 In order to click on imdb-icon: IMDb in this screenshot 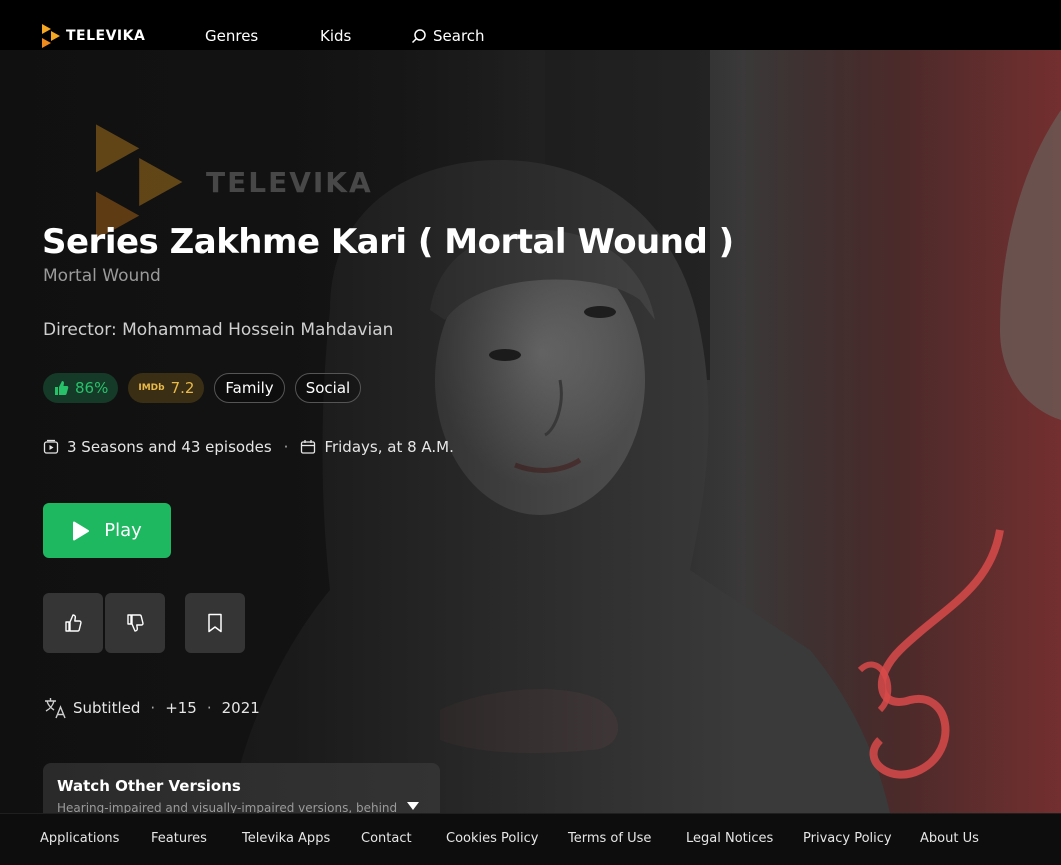, I will do `click(151, 388)`.